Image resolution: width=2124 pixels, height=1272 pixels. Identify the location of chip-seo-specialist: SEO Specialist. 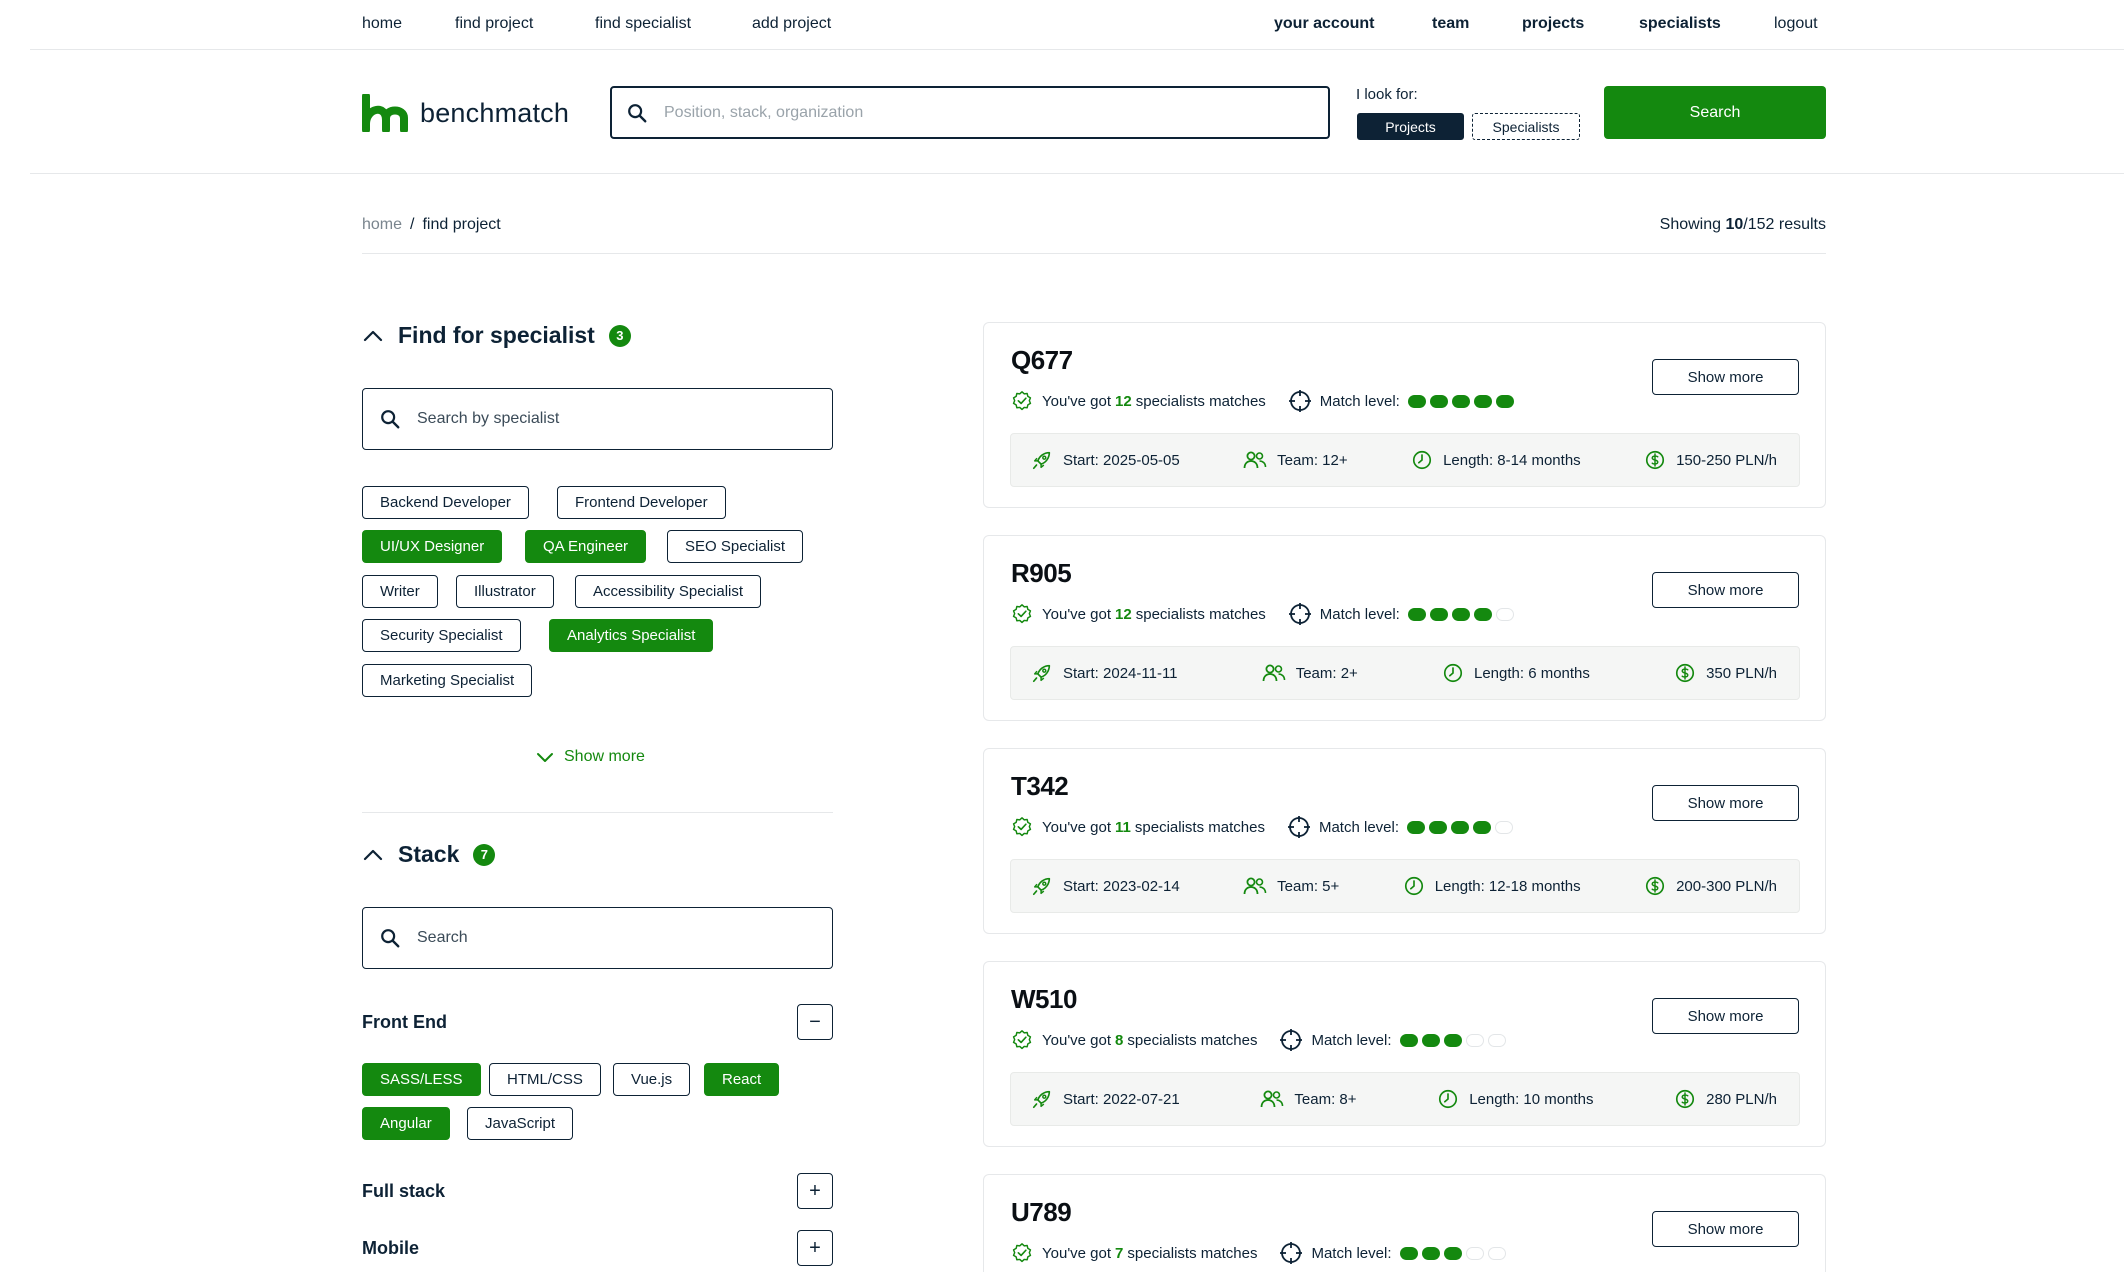
(735, 546).